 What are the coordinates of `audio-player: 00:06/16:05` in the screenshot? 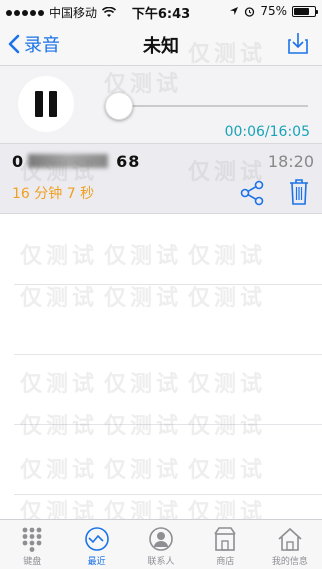 It's located at (161, 105).